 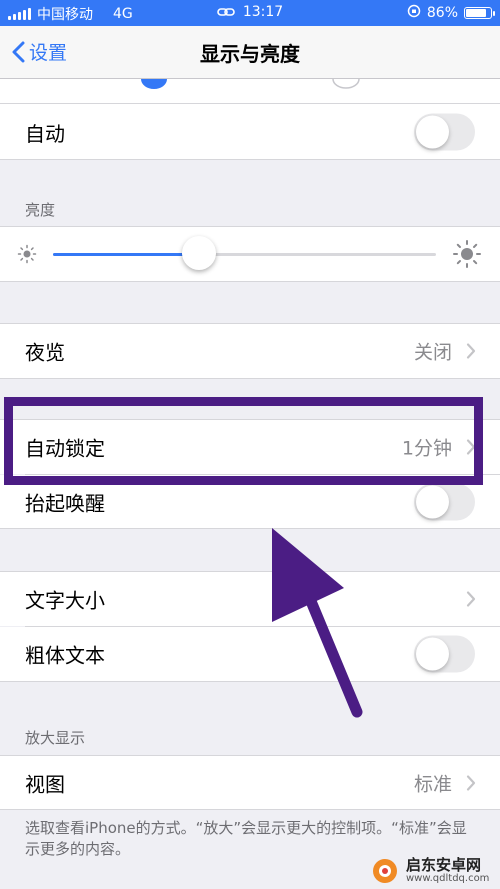 I want to click on display-zoom-header: 放大显示, so click(x=55, y=738).